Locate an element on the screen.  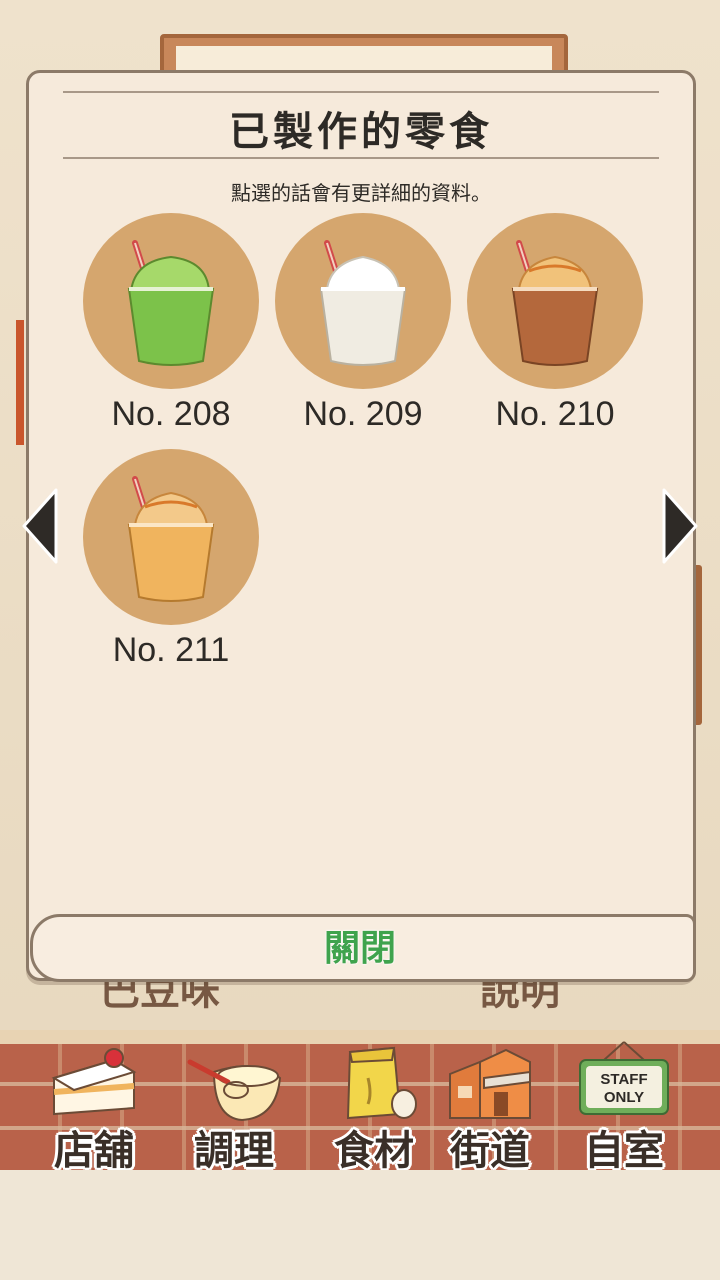
snack-item-211: No. 211 is located at coordinates (171, 564).